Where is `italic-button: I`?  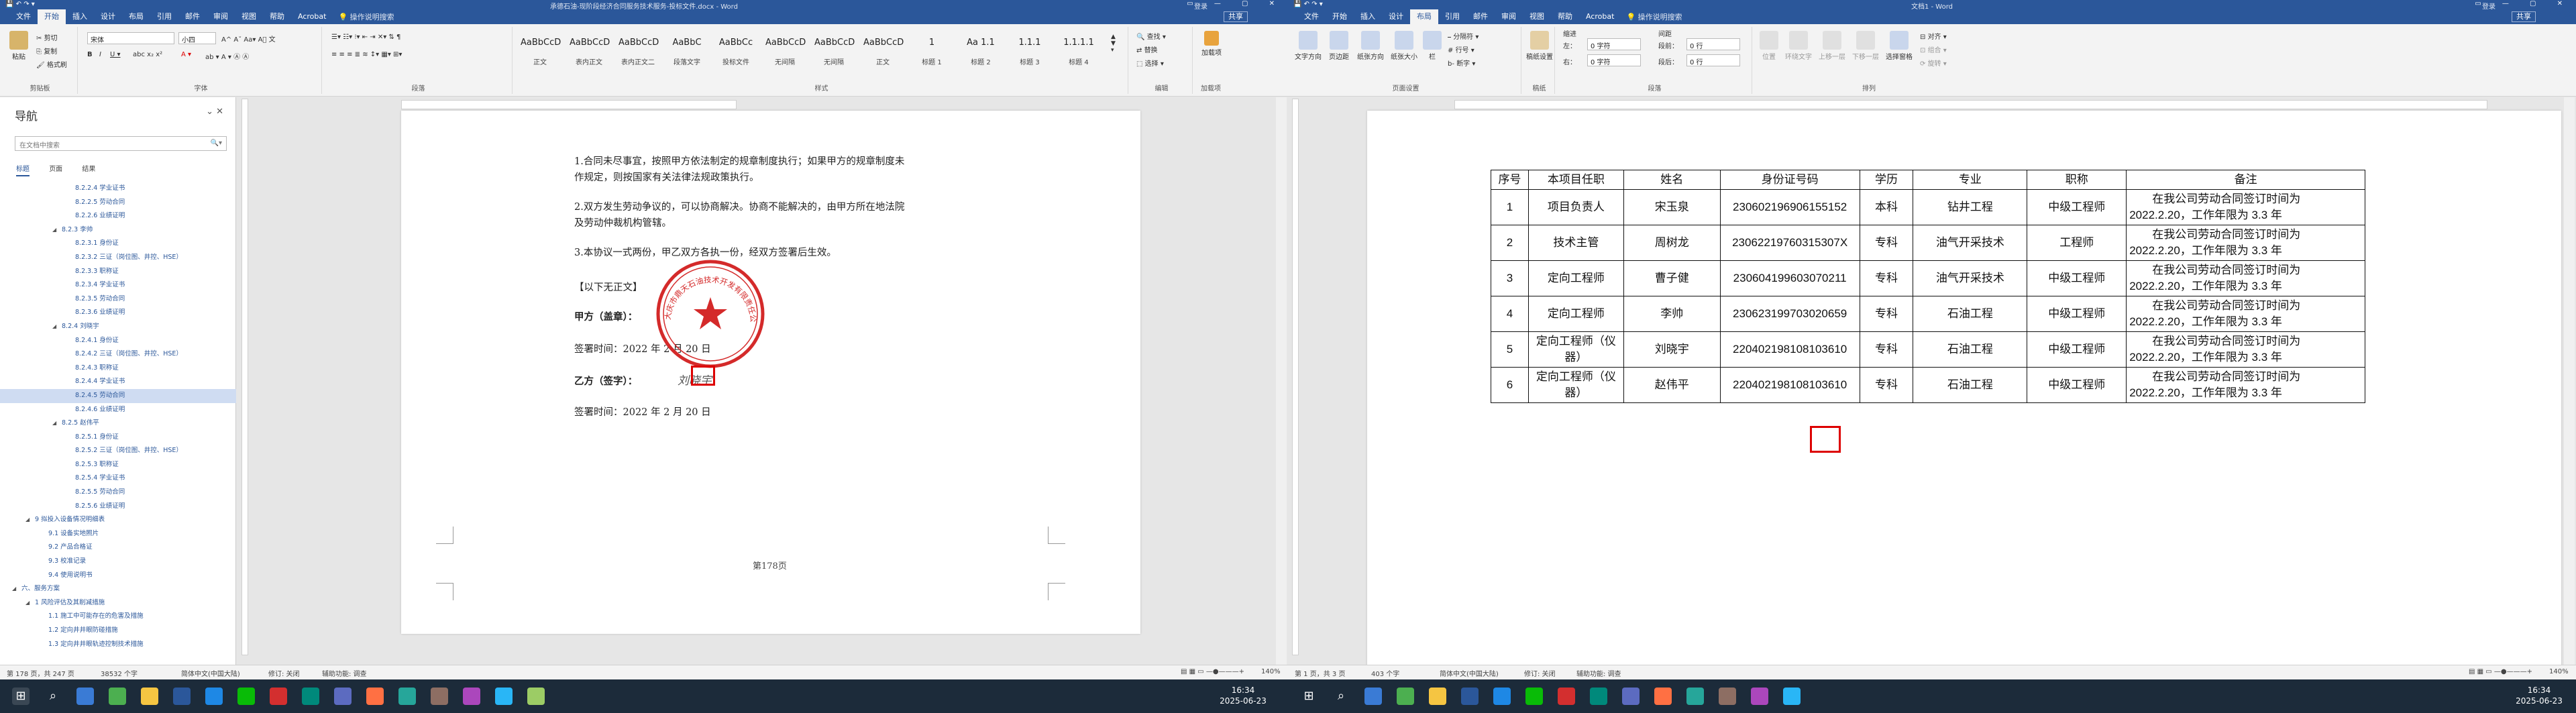
italic-button: I is located at coordinates (100, 54).